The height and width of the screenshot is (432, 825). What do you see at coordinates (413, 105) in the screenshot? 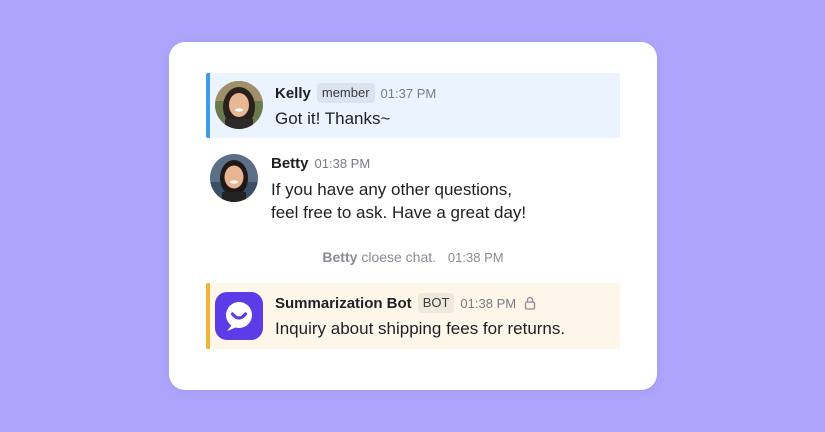
I see `message-kelly: Kelly member 01:37 PM Got it! Thanks~` at bounding box center [413, 105].